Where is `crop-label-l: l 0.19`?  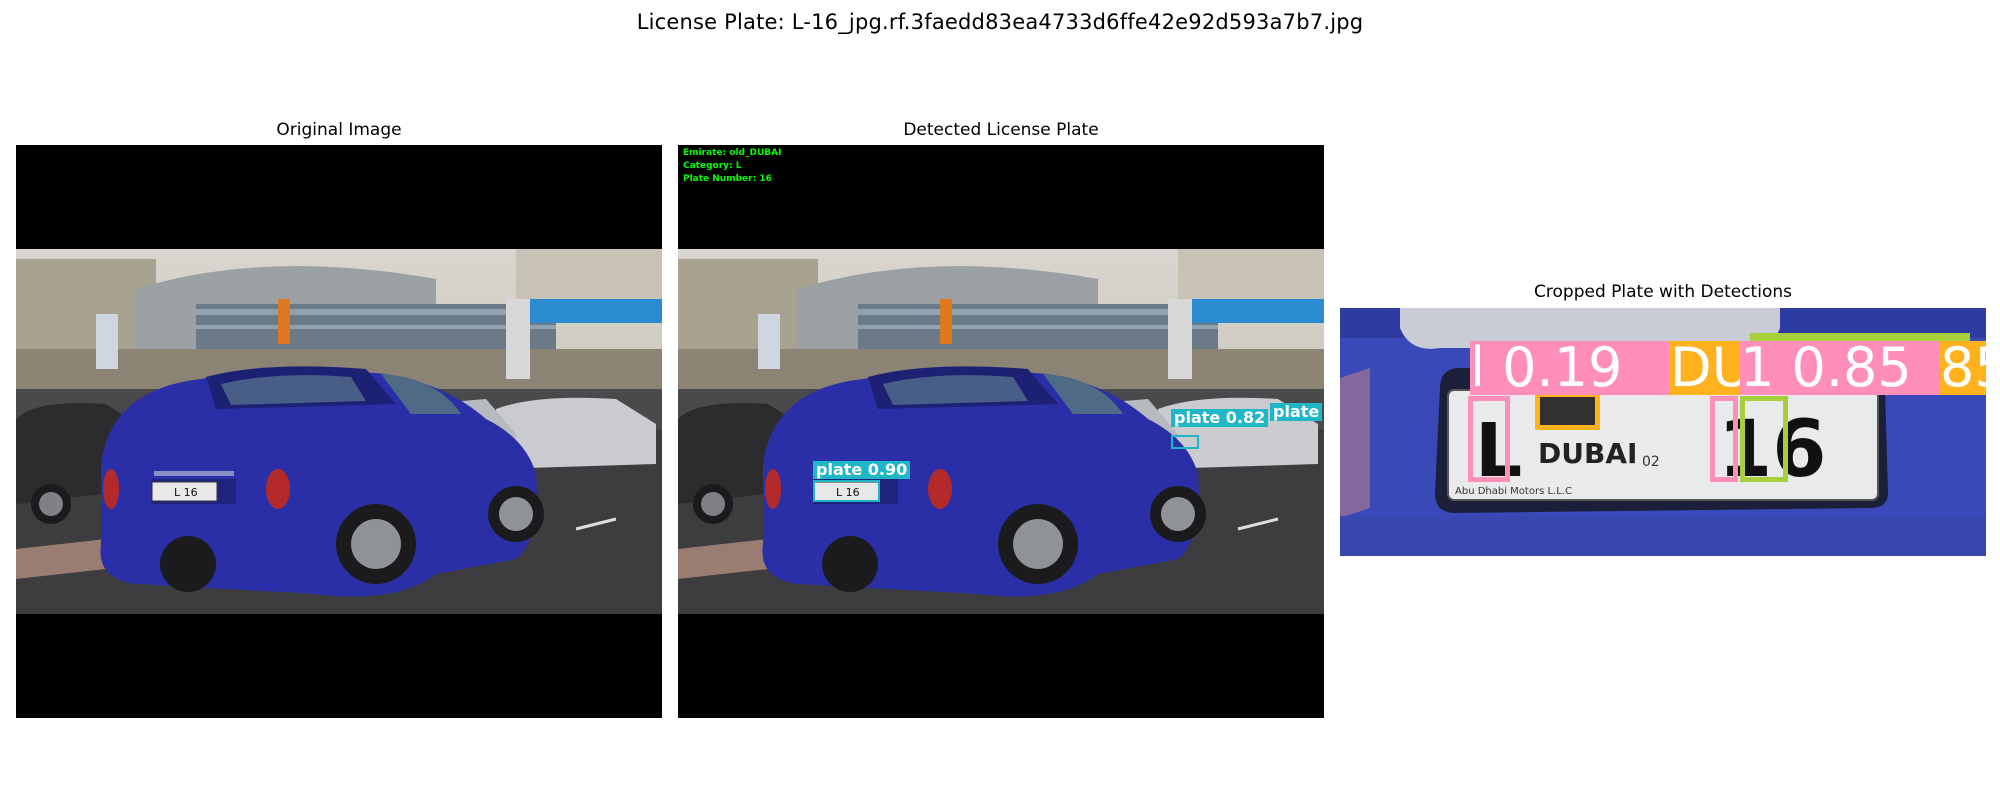 crop-label-l: l 0.19 is located at coordinates (1570, 368).